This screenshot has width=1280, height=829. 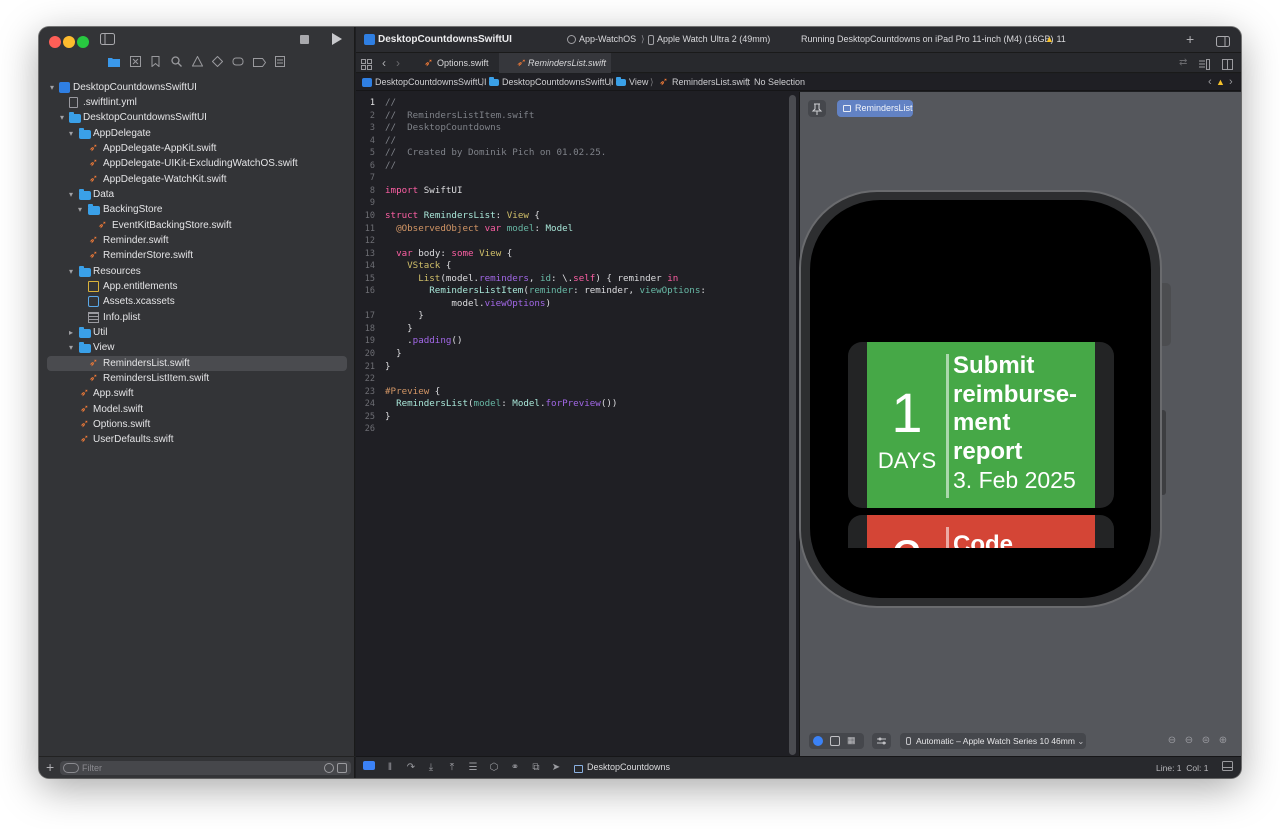 I want to click on minimize-window-button, so click(x=69, y=42).